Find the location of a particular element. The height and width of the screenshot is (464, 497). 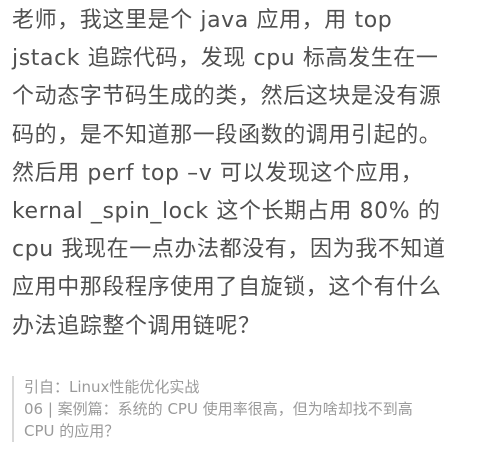

question-line: 然后用 perf top –v 可以发现这个应用， is located at coordinates (218, 173).